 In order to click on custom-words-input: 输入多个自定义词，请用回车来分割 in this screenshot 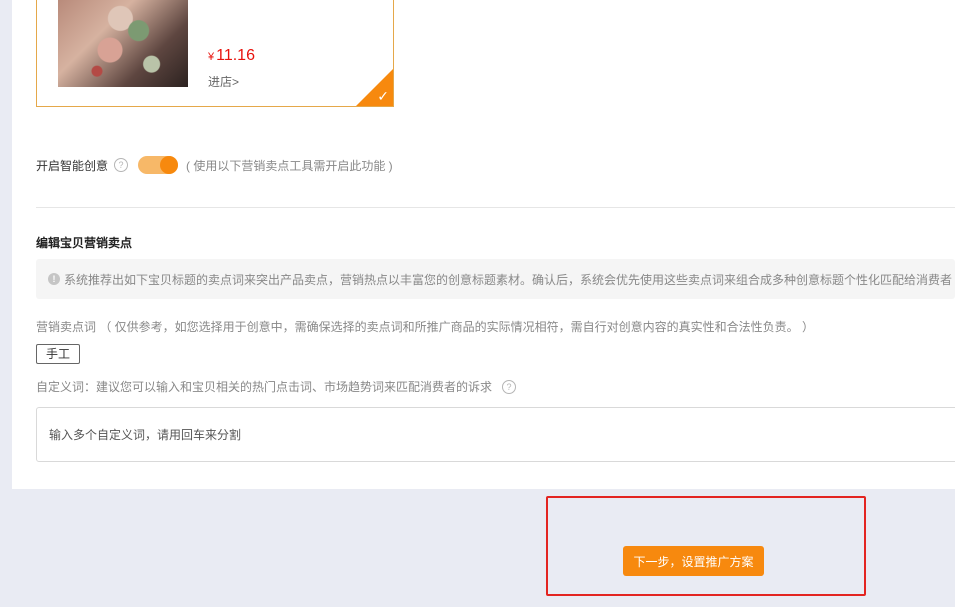, I will do `click(495, 434)`.